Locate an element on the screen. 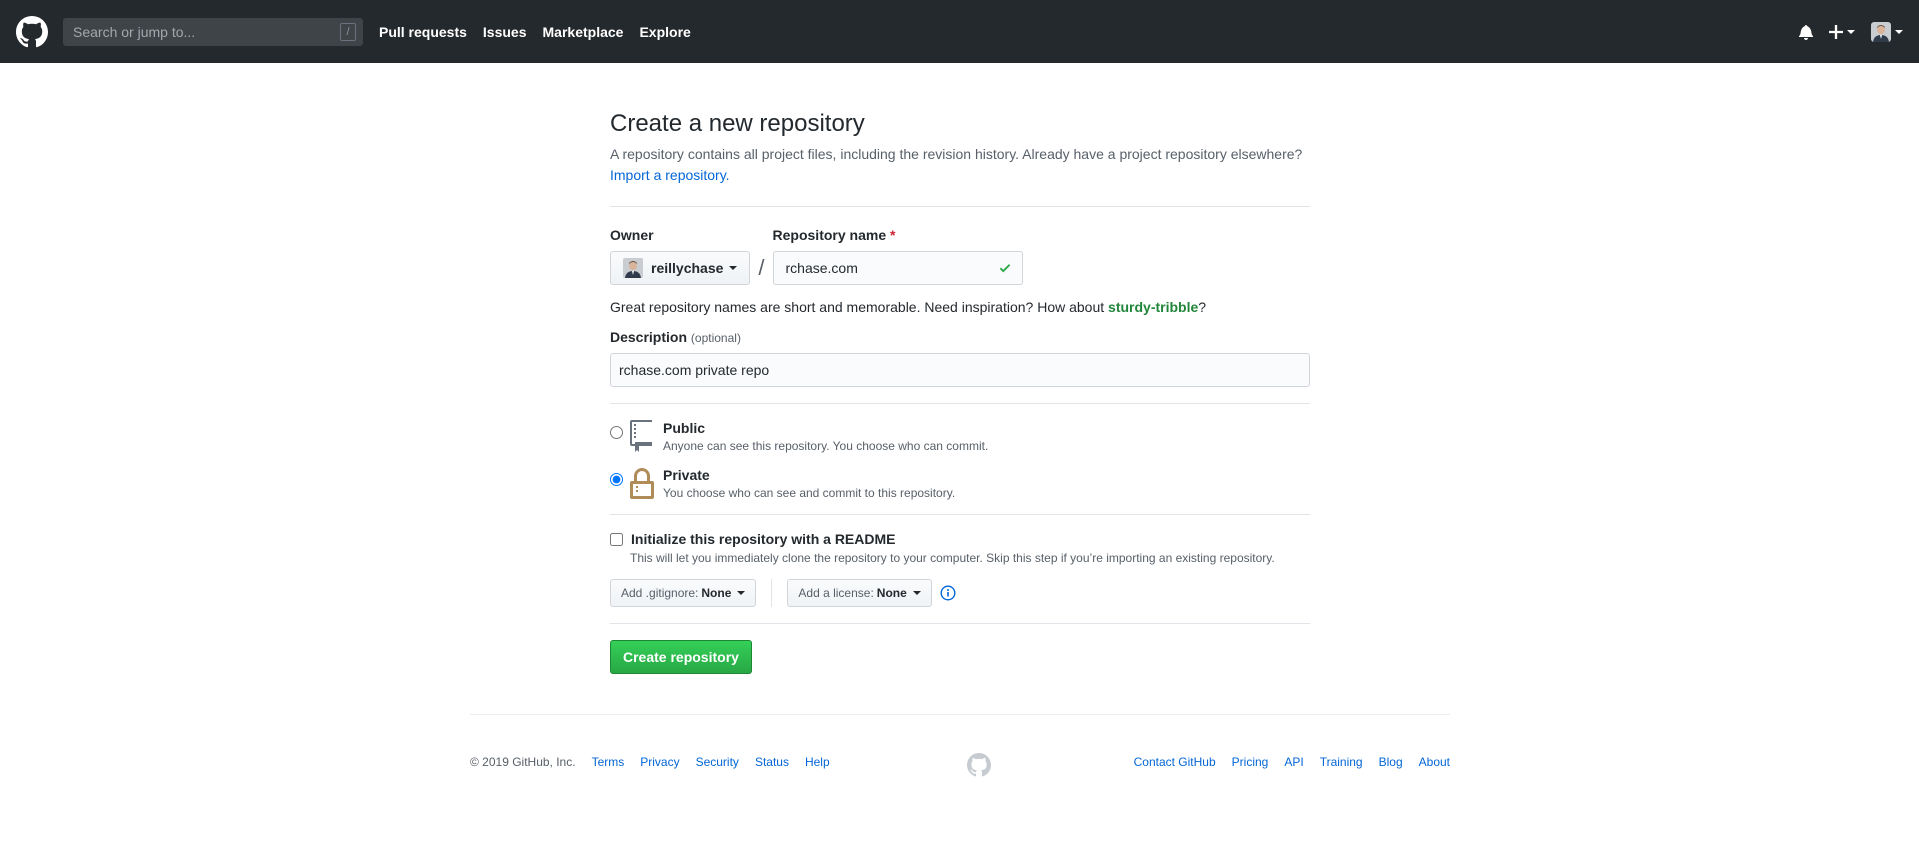 The height and width of the screenshot is (841, 1919). search-box: / is located at coordinates (213, 31).